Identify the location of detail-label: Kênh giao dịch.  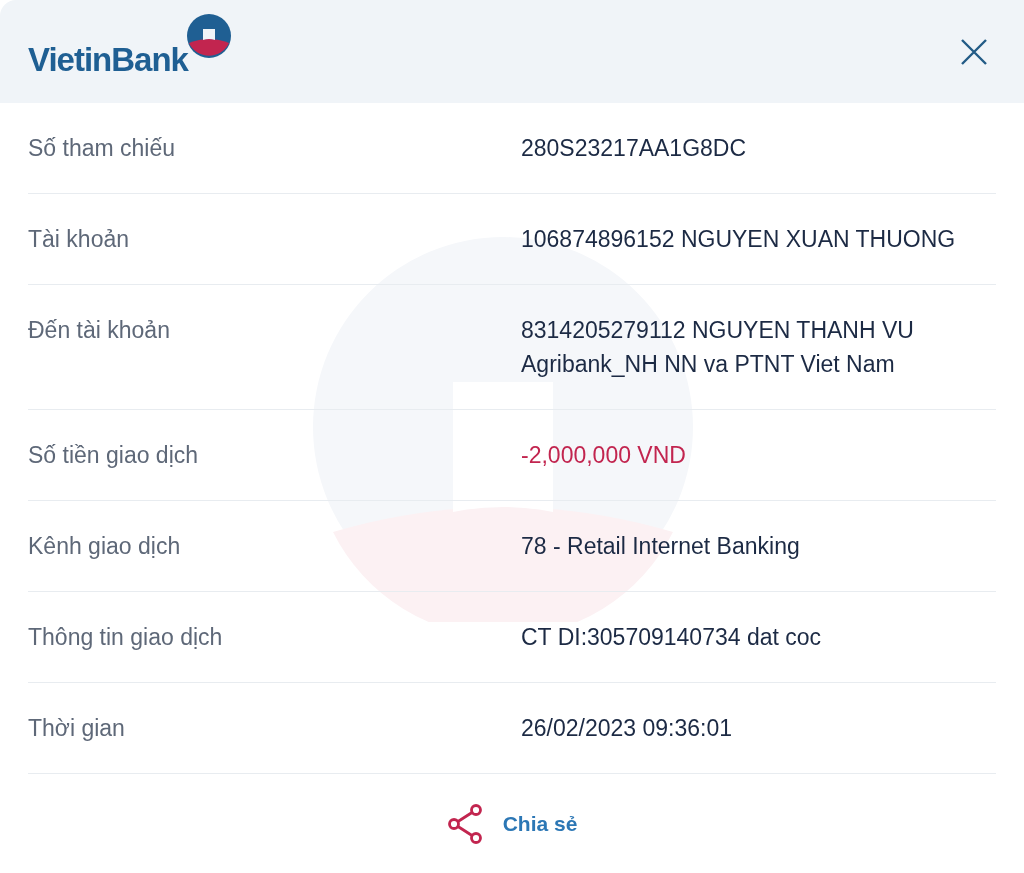
(105, 546).